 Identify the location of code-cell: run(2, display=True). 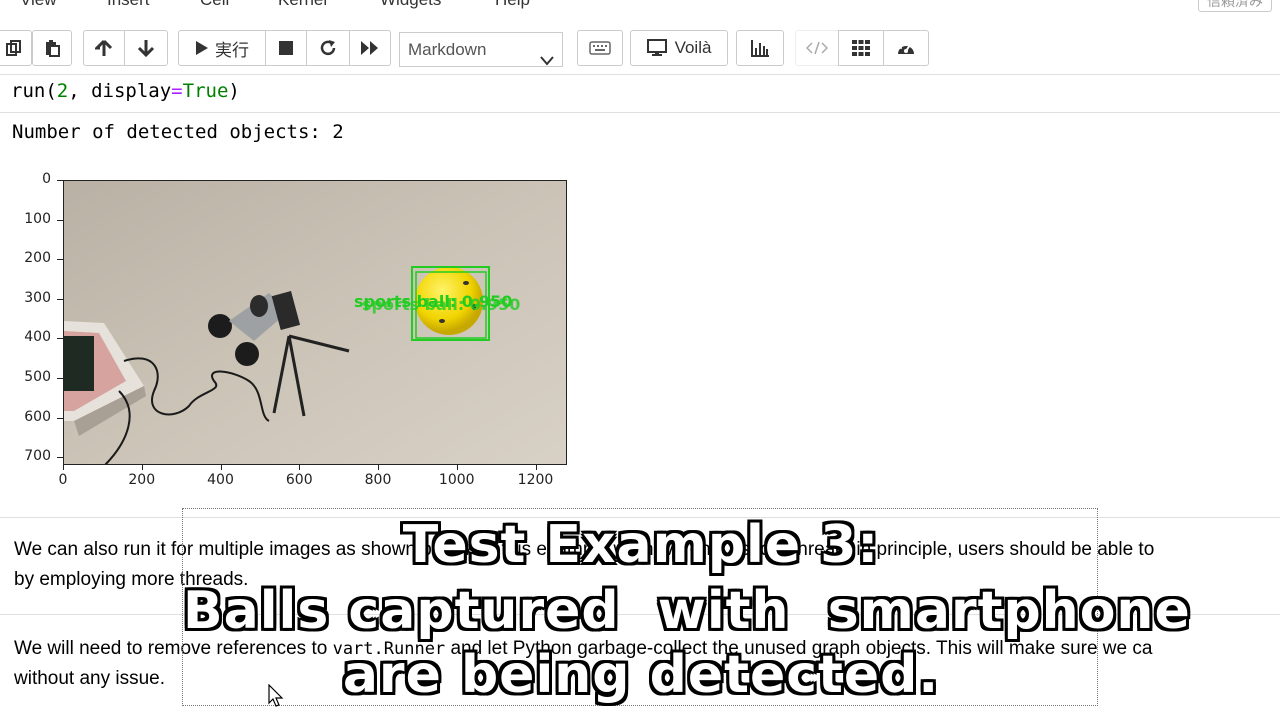
(640, 93).